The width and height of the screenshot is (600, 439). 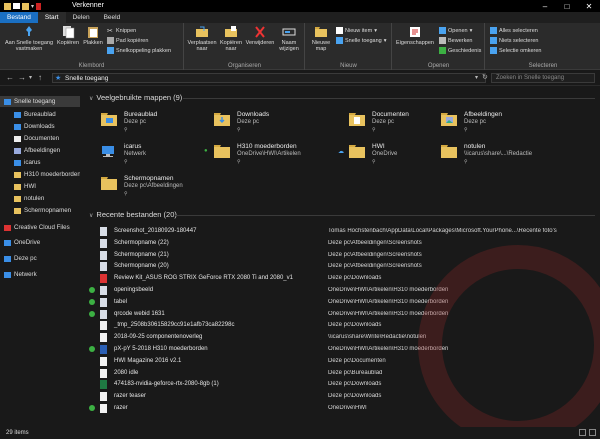 What do you see at coordinates (341, 408) in the screenshot?
I see `recent-file-row: razer OneDrive\HWI` at bounding box center [341, 408].